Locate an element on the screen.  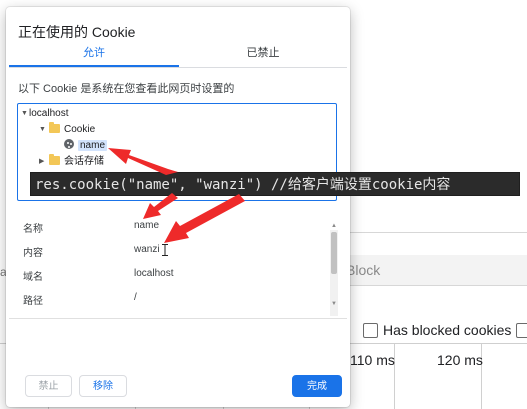
tree-node-label: Cookie is located at coordinates (80, 129).